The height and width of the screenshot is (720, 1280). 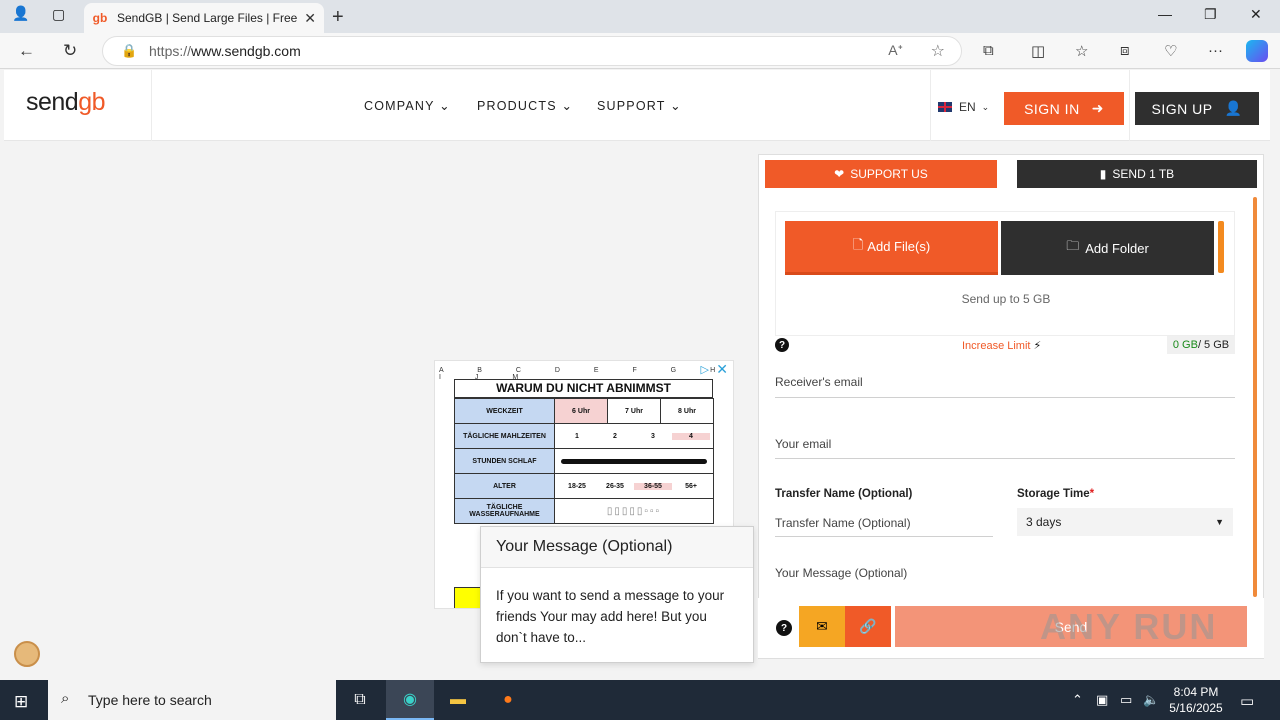 What do you see at coordinates (1064, 108) in the screenshot?
I see `sign-in-button: SIGN IN ➜` at bounding box center [1064, 108].